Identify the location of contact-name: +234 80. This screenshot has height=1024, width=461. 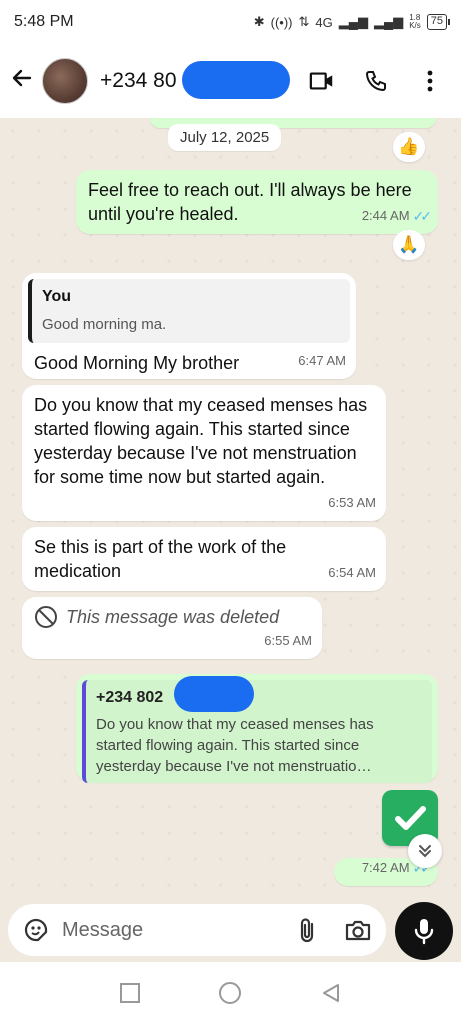
(195, 80).